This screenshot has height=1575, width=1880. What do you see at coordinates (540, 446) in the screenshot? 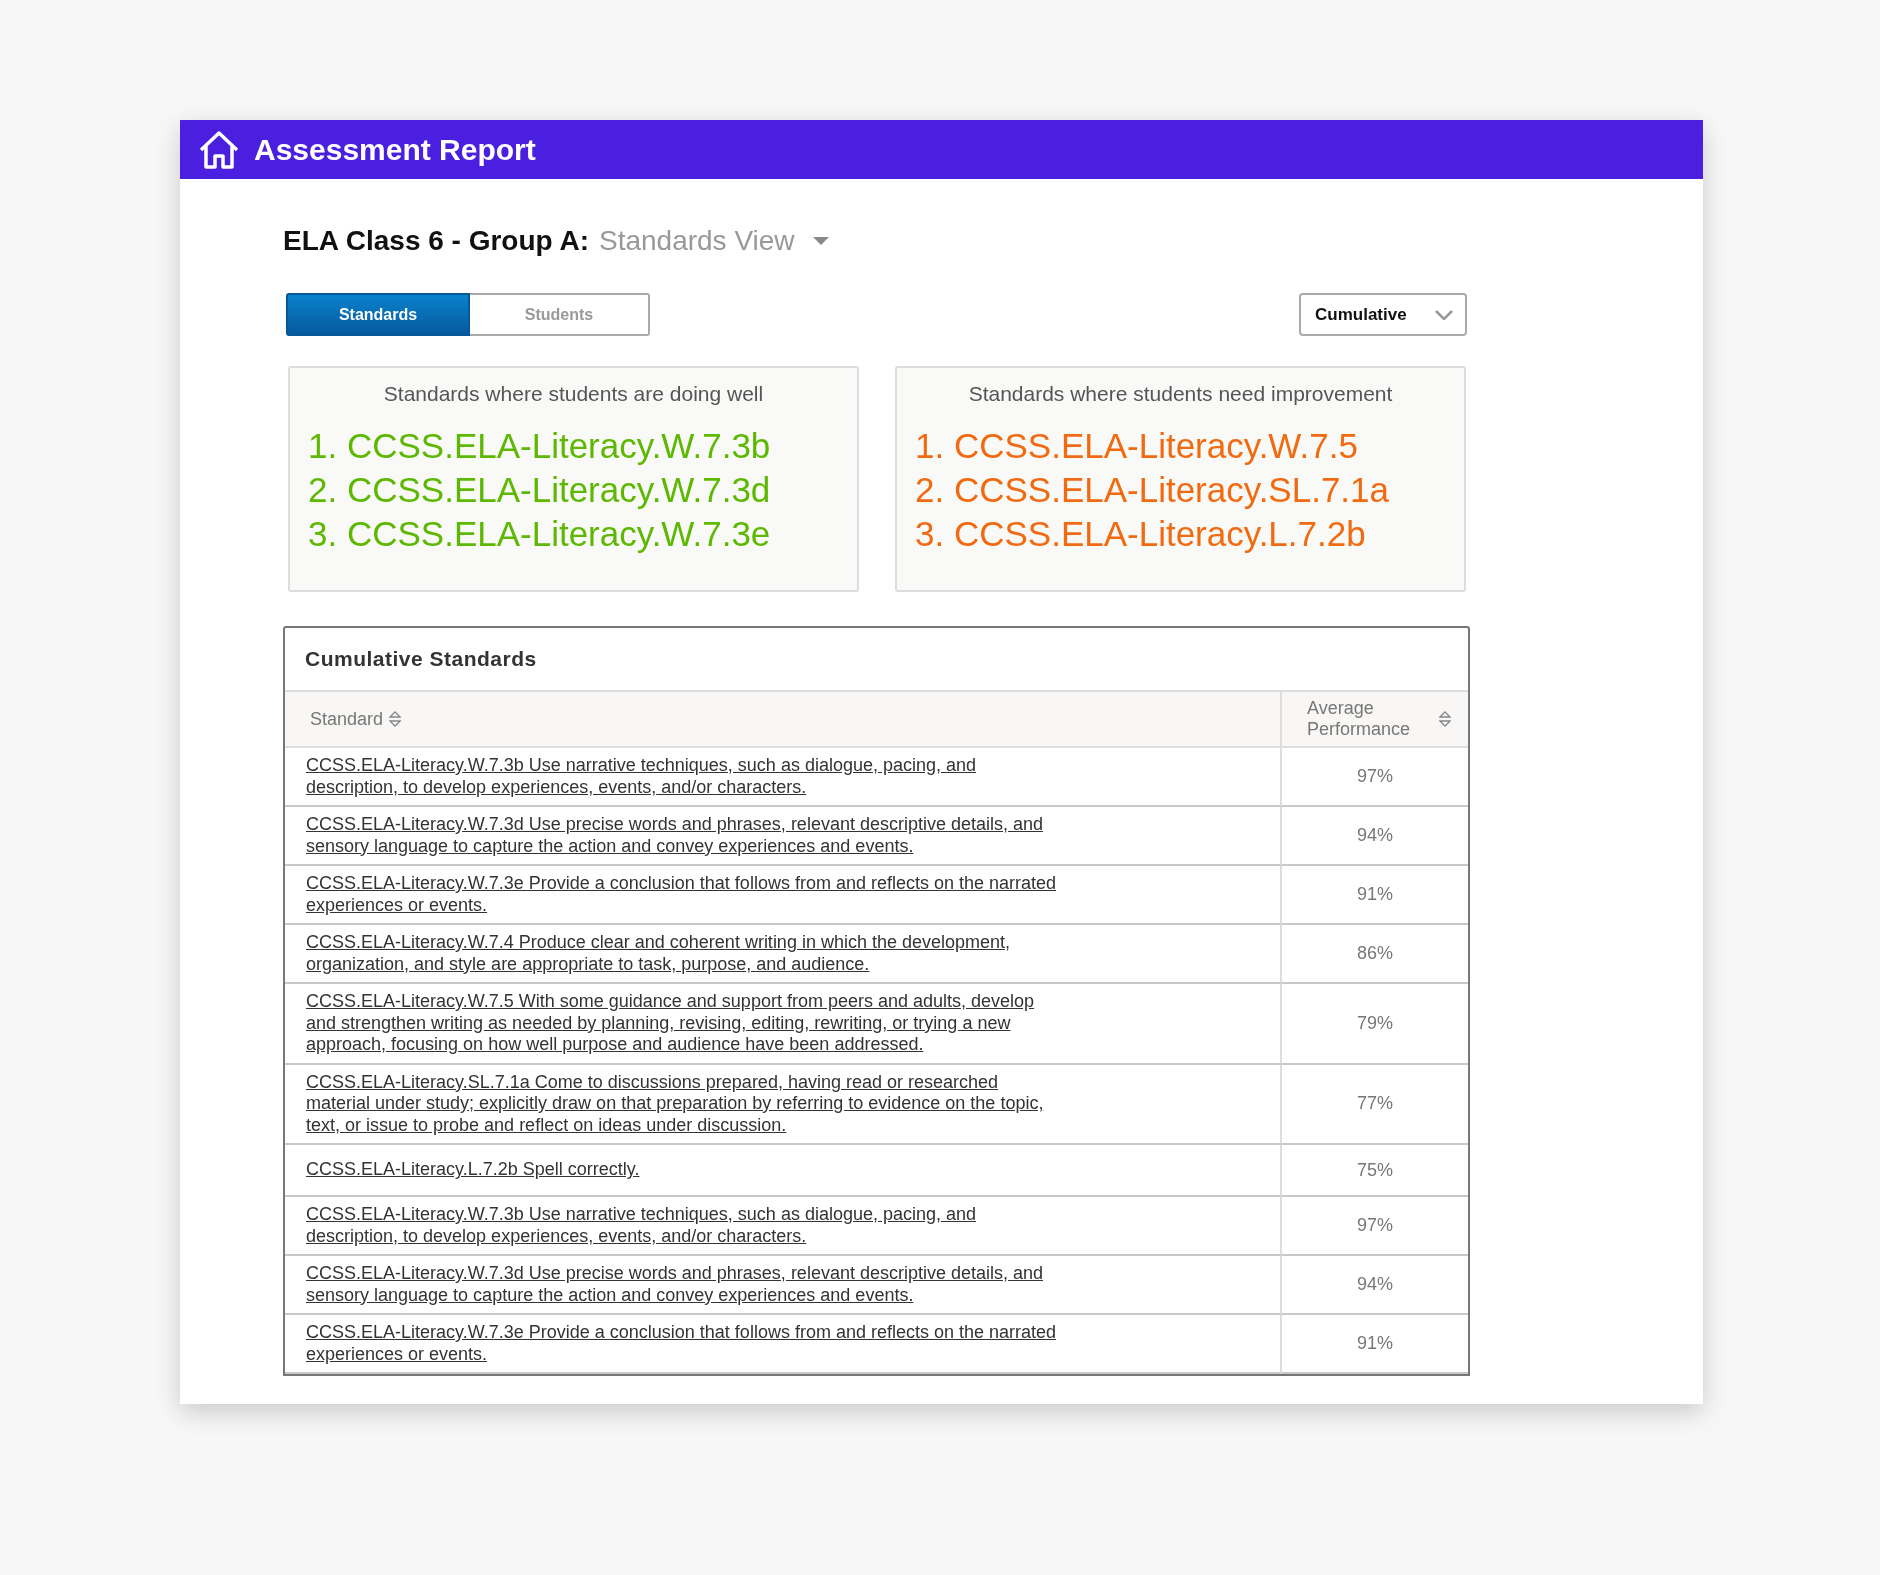
I see `standard-item: 1. CCSS.ELA-Literacy.W.7.3b` at bounding box center [540, 446].